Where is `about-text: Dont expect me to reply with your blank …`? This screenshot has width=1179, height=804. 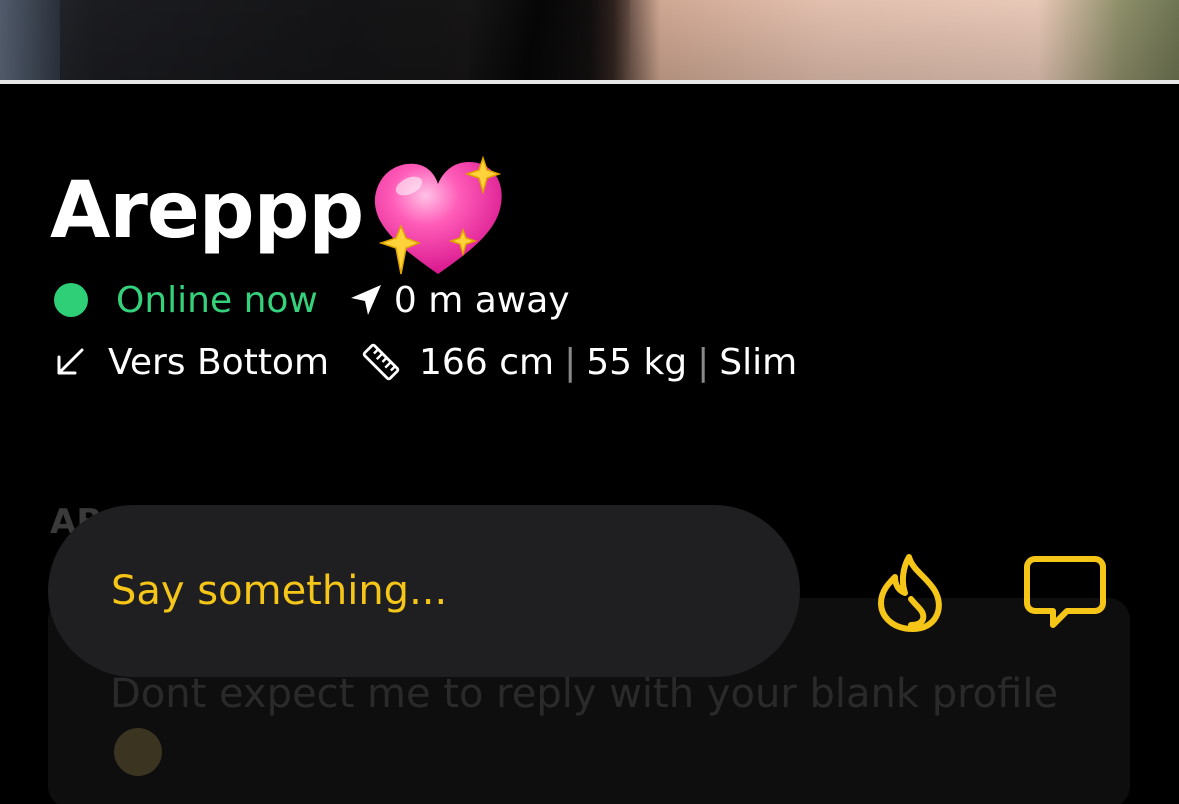 about-text: Dont expect me to reply with your blank … is located at coordinates (600, 722).